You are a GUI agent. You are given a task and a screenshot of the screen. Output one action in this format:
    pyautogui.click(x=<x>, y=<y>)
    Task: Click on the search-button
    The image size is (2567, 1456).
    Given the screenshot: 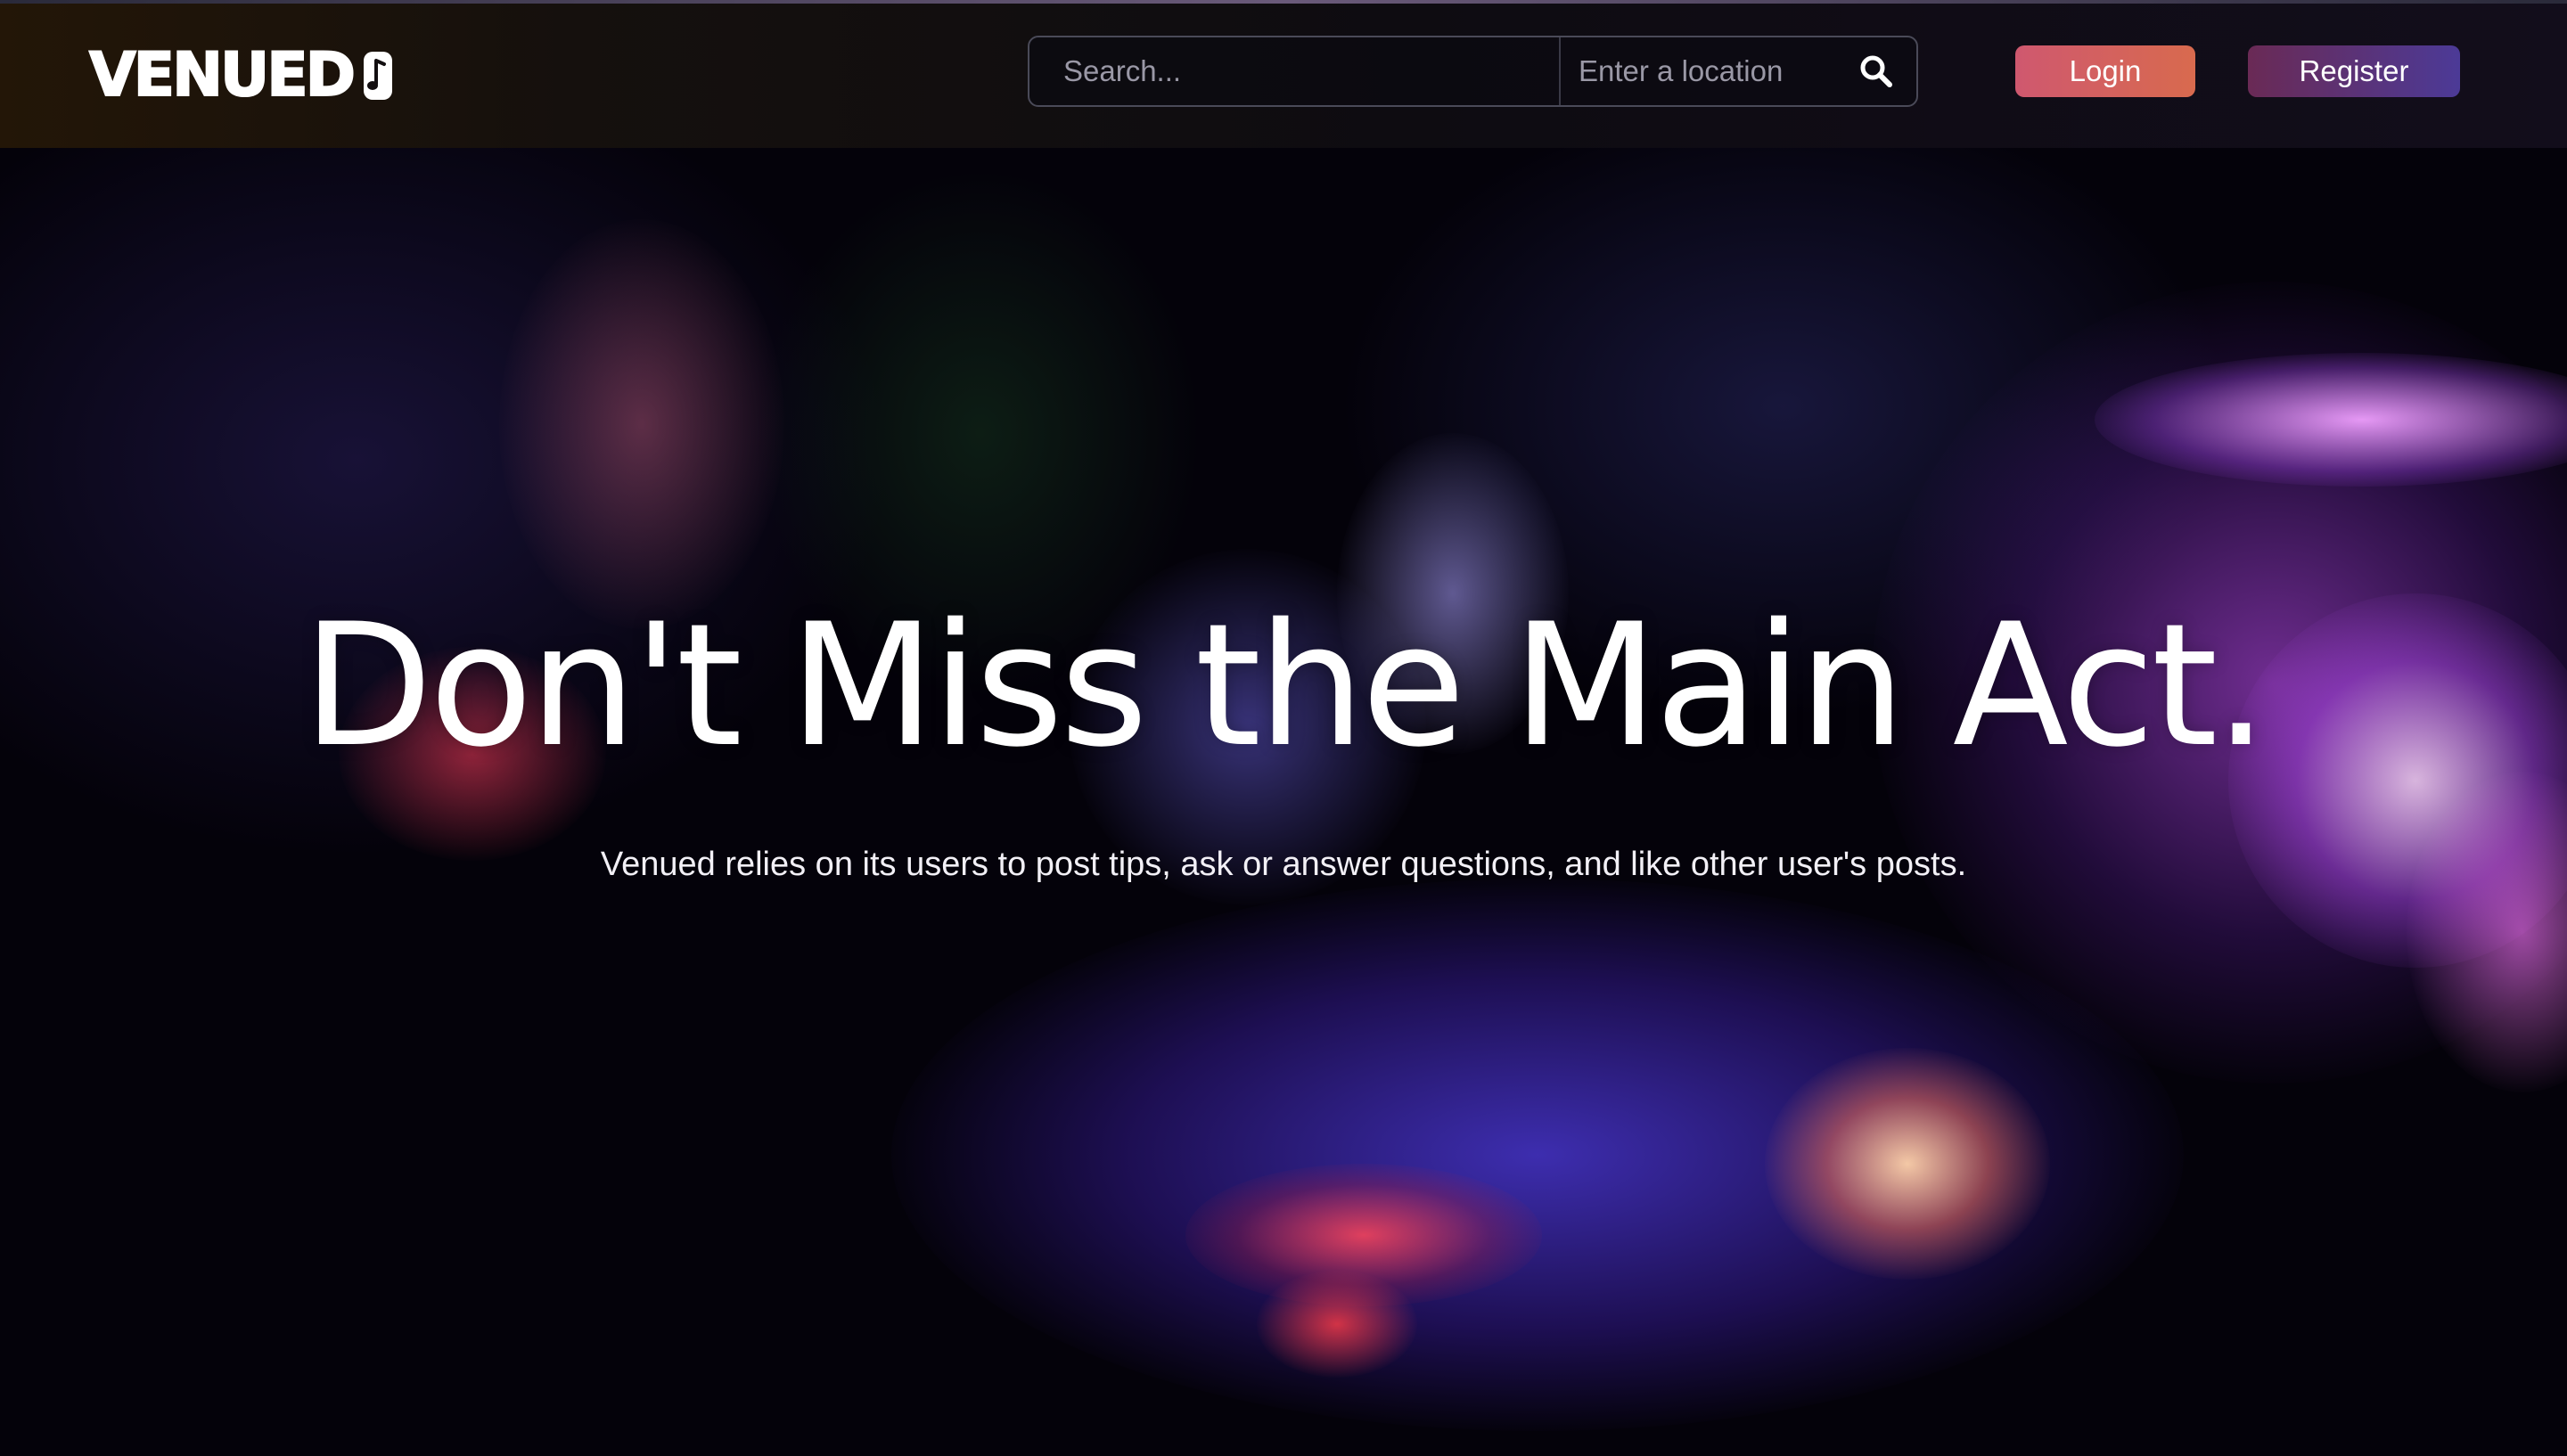 What is the action you would take?
    pyautogui.click(x=1876, y=71)
    